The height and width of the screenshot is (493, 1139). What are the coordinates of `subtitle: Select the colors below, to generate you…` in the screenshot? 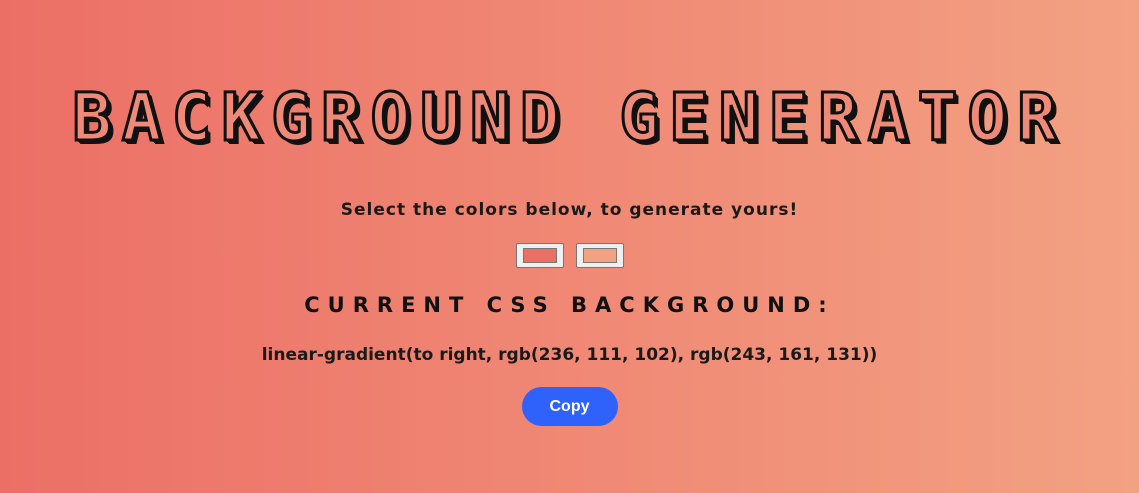 It's located at (569, 210).